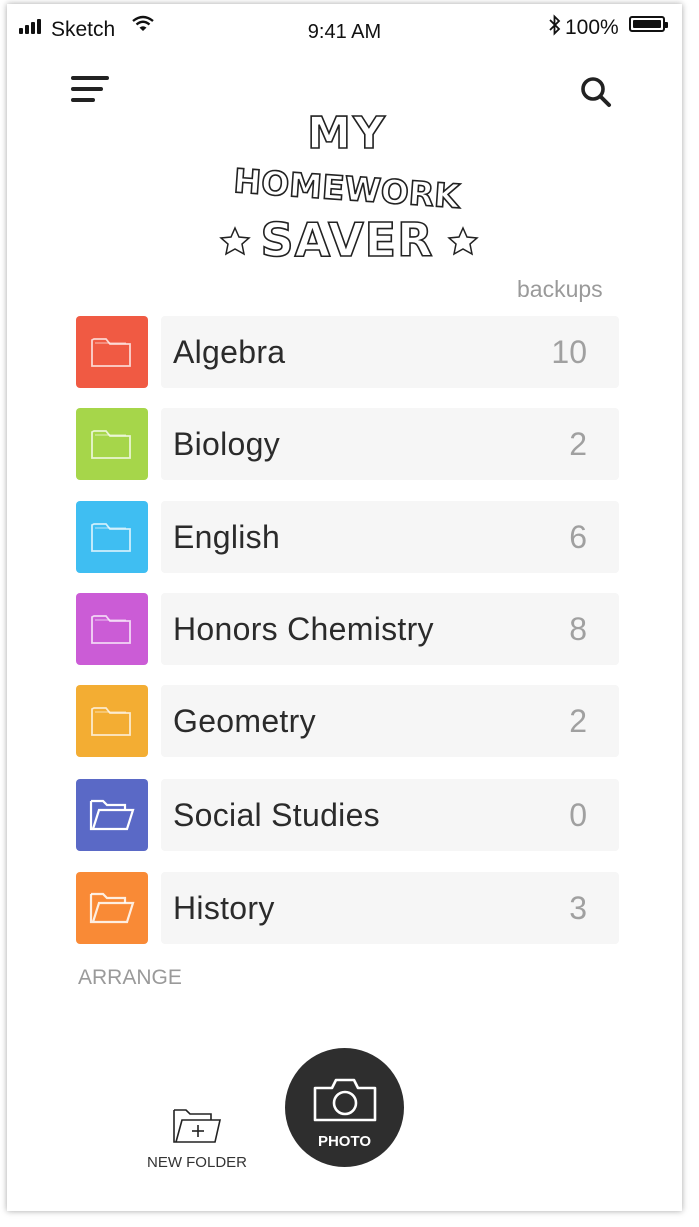  I want to click on folder-bar: Honors Chemistry 8, so click(390, 629).